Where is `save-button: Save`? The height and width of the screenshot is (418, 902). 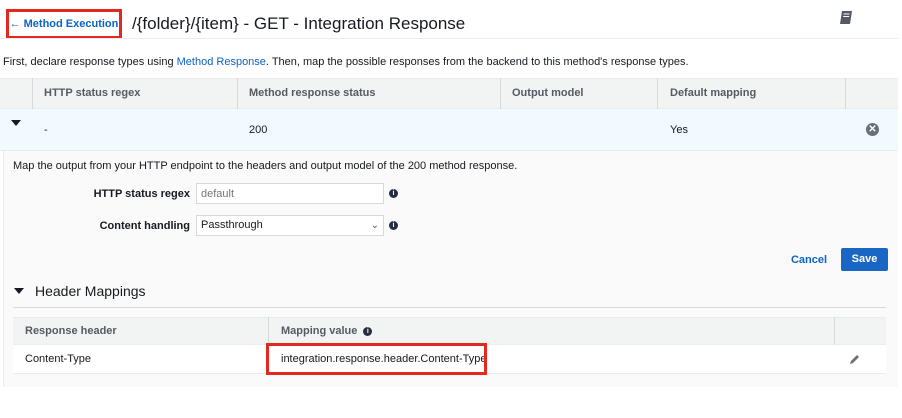 save-button: Save is located at coordinates (864, 259).